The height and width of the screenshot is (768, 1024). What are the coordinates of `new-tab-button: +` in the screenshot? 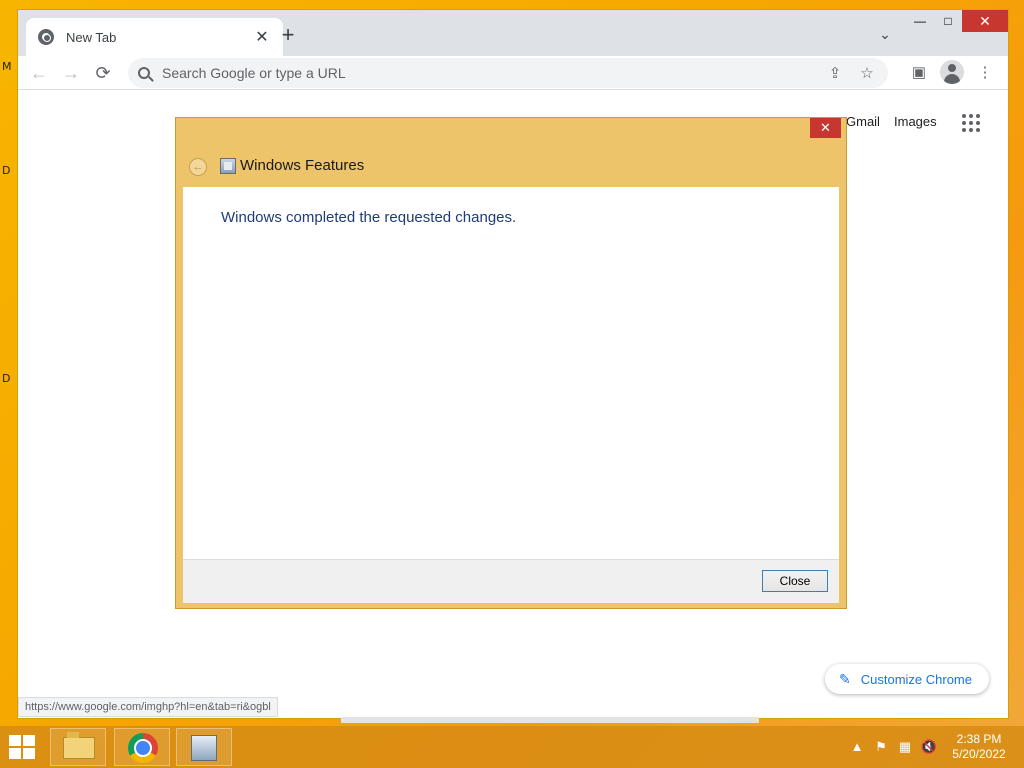 It's located at (288, 36).